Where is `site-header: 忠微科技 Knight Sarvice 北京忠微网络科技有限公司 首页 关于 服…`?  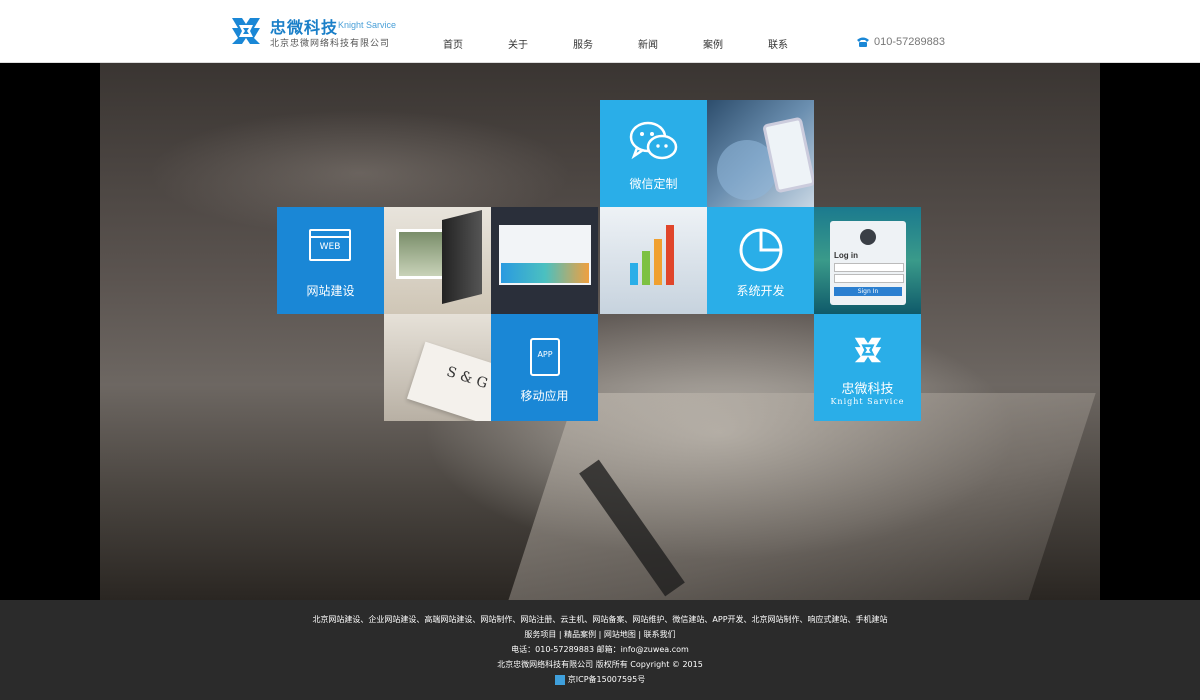 site-header: 忠微科技 Knight Sarvice 北京忠微网络科技有限公司 首页 关于 服… is located at coordinates (600, 31).